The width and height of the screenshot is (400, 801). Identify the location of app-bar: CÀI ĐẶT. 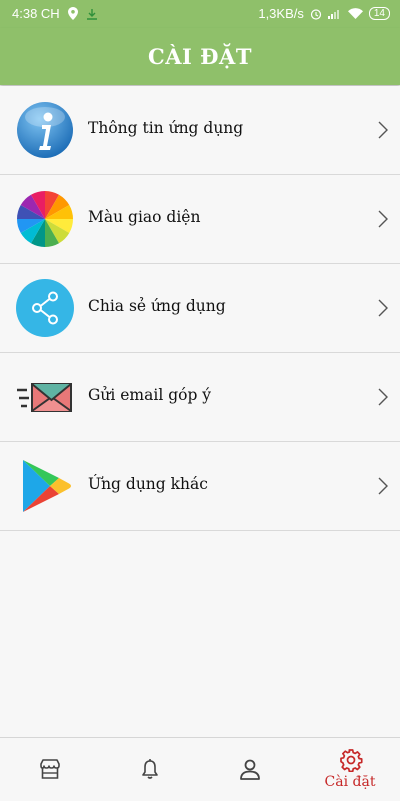
(200, 56).